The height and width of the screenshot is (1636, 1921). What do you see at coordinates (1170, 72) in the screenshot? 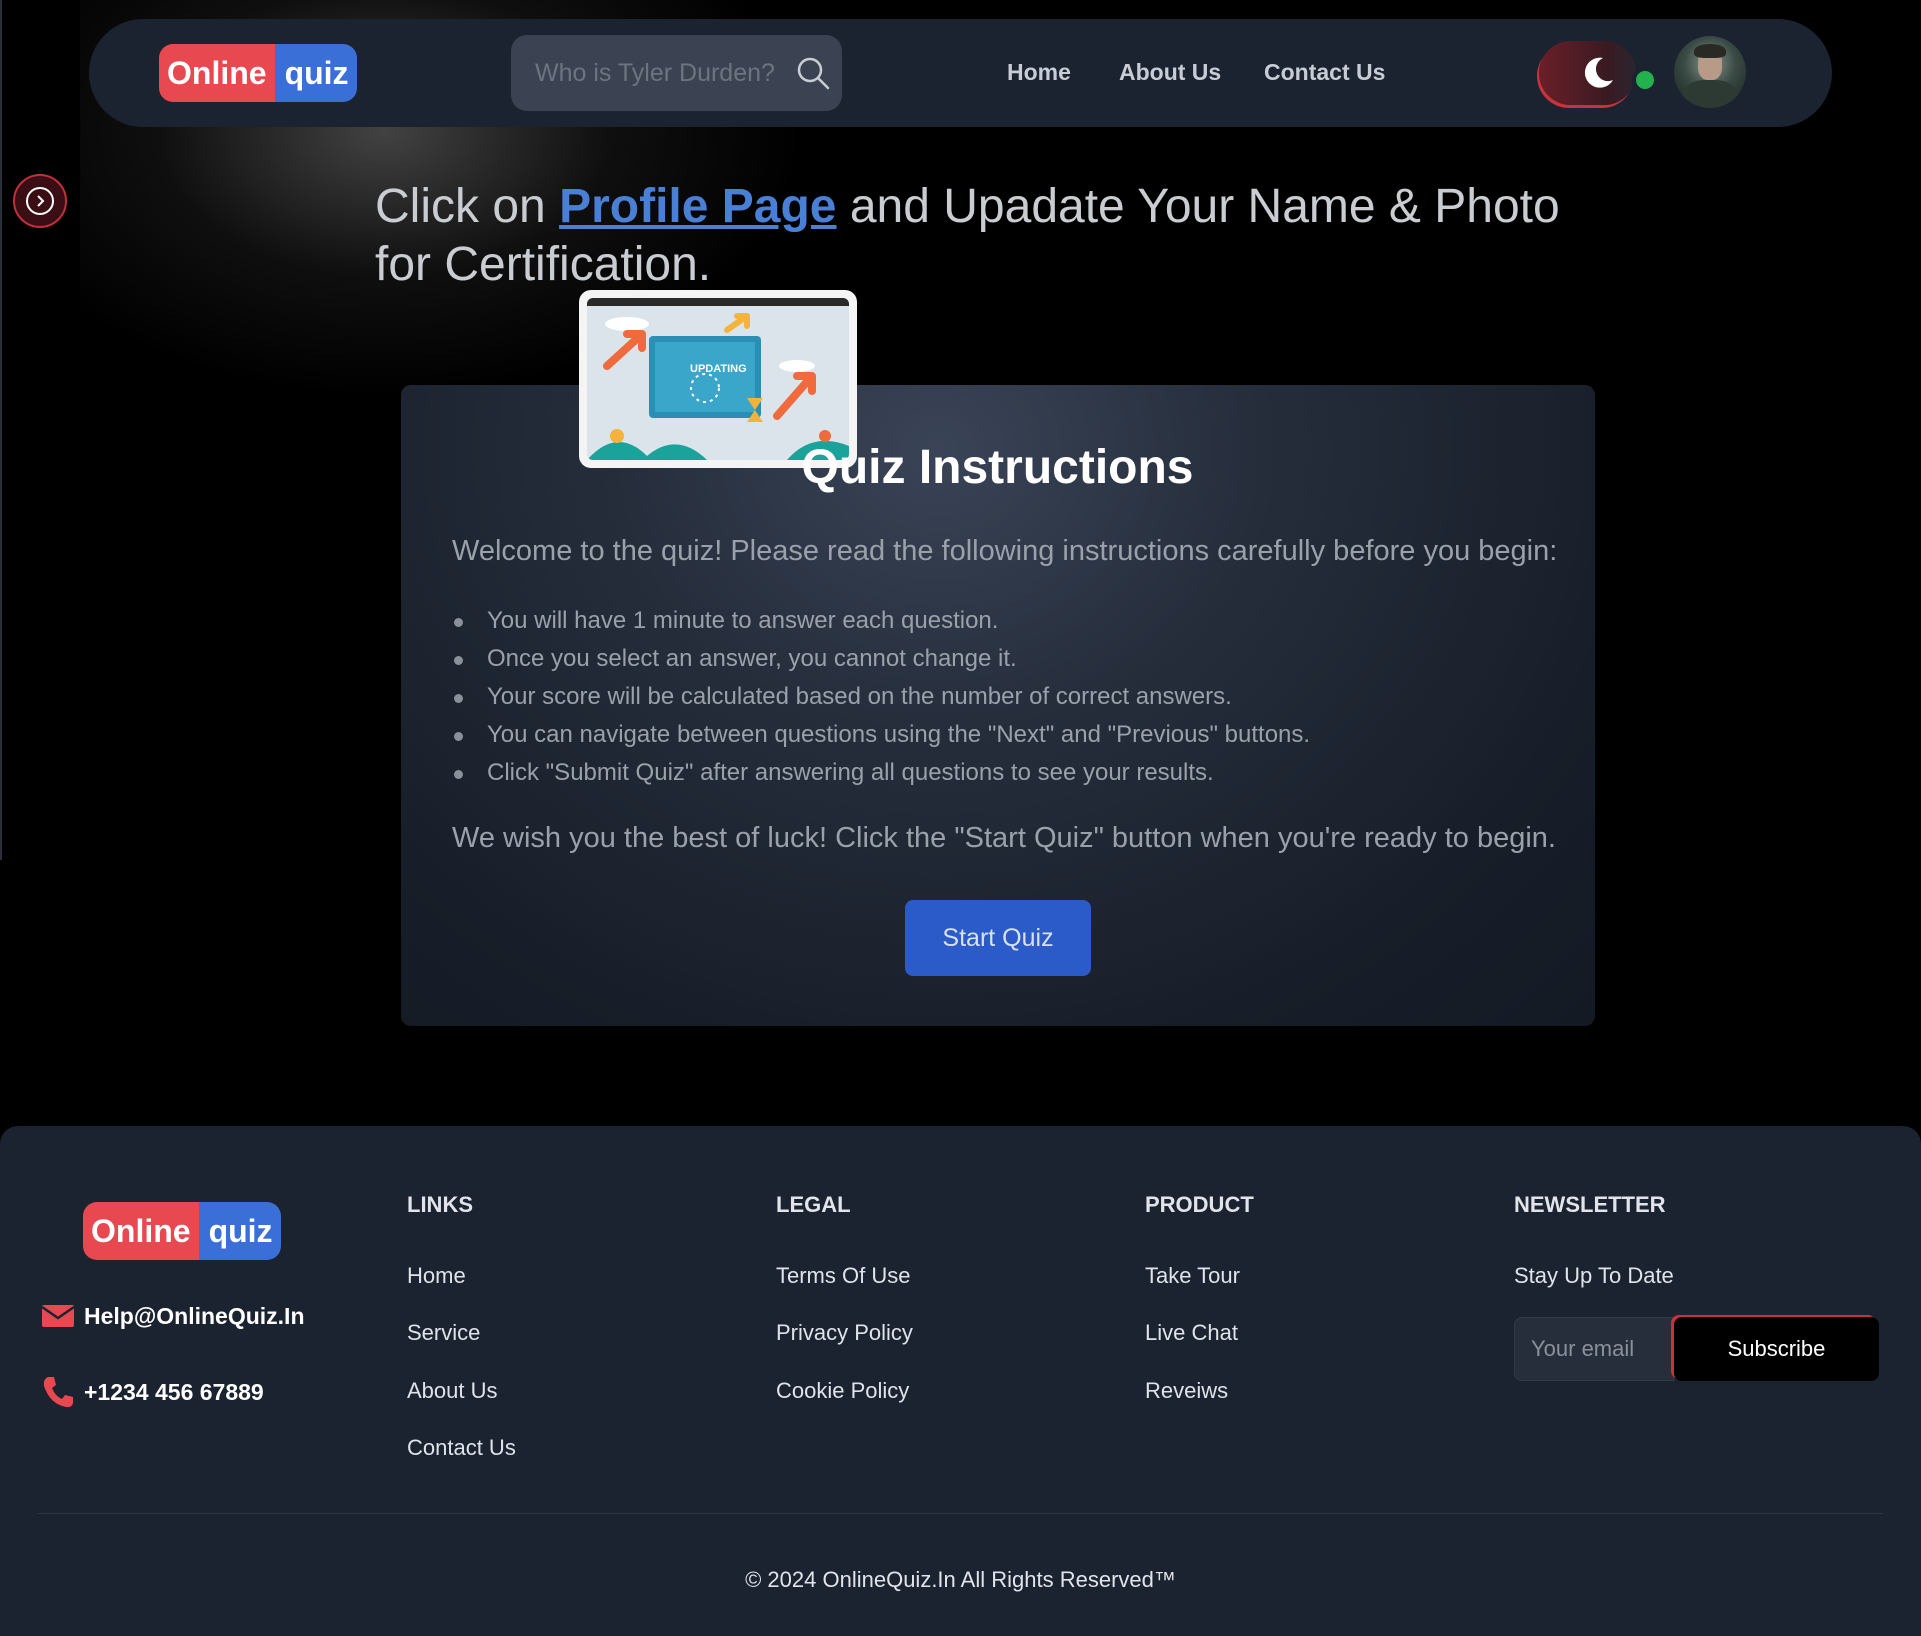
I see `nav-about-us: About Us` at bounding box center [1170, 72].